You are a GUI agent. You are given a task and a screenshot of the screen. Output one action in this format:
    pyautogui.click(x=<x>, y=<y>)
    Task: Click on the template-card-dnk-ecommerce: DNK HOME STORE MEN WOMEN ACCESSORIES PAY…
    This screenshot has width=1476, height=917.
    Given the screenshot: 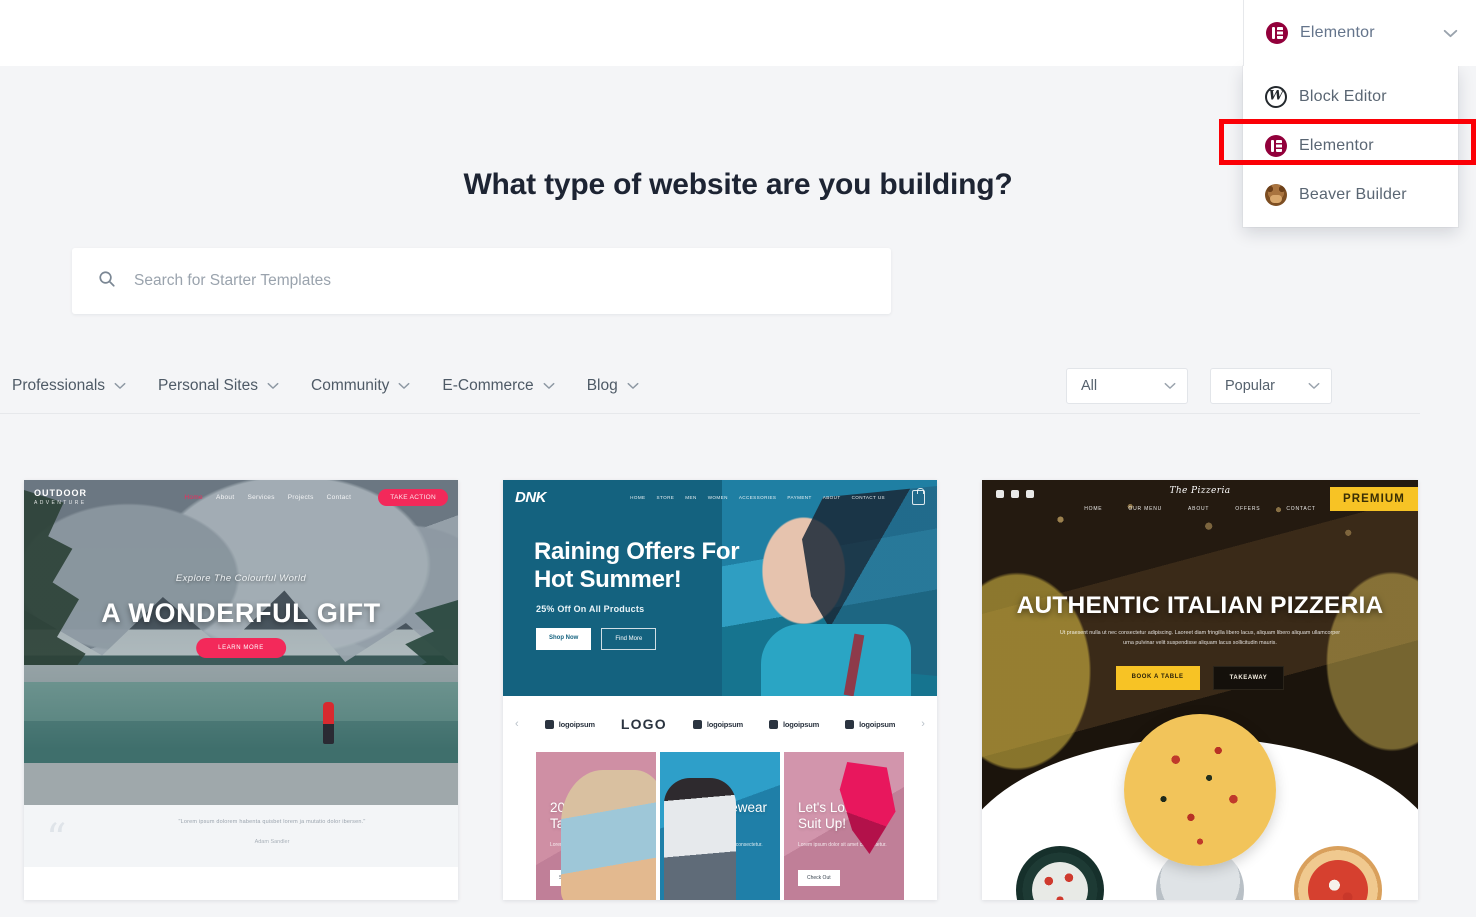 What is the action you would take?
    pyautogui.click(x=720, y=690)
    